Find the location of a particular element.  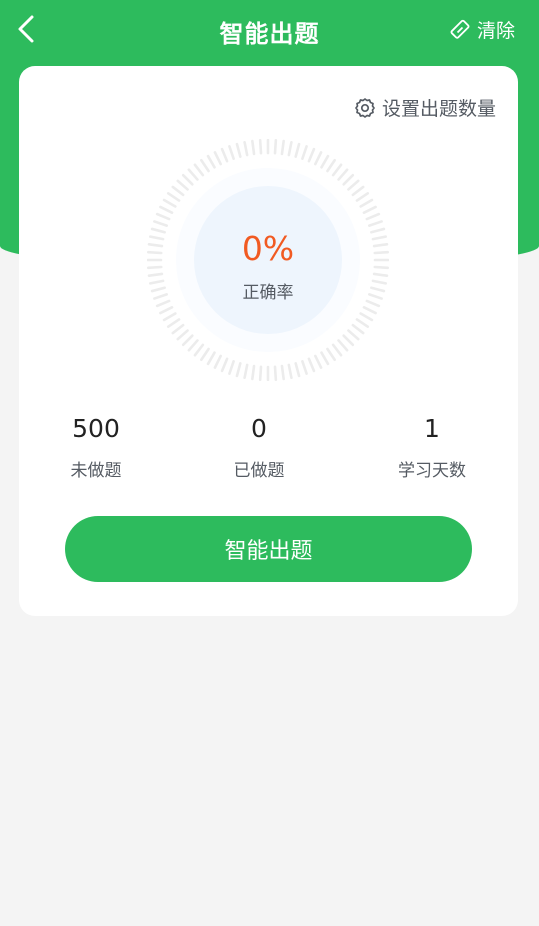

accuracy-gauge: 0% 正确率 is located at coordinates (268, 260).